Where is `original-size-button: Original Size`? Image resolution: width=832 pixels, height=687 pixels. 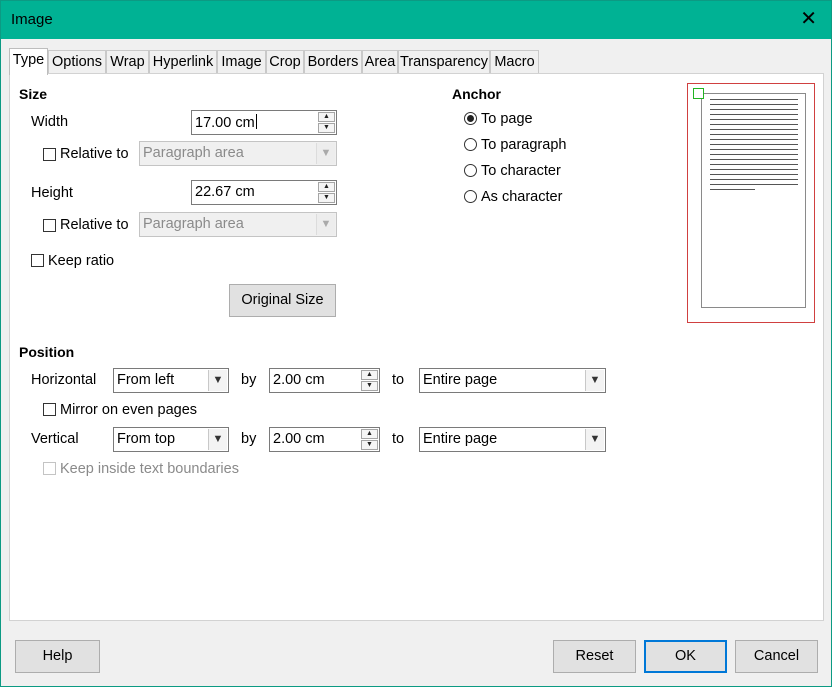
original-size-button: Original Size is located at coordinates (282, 300).